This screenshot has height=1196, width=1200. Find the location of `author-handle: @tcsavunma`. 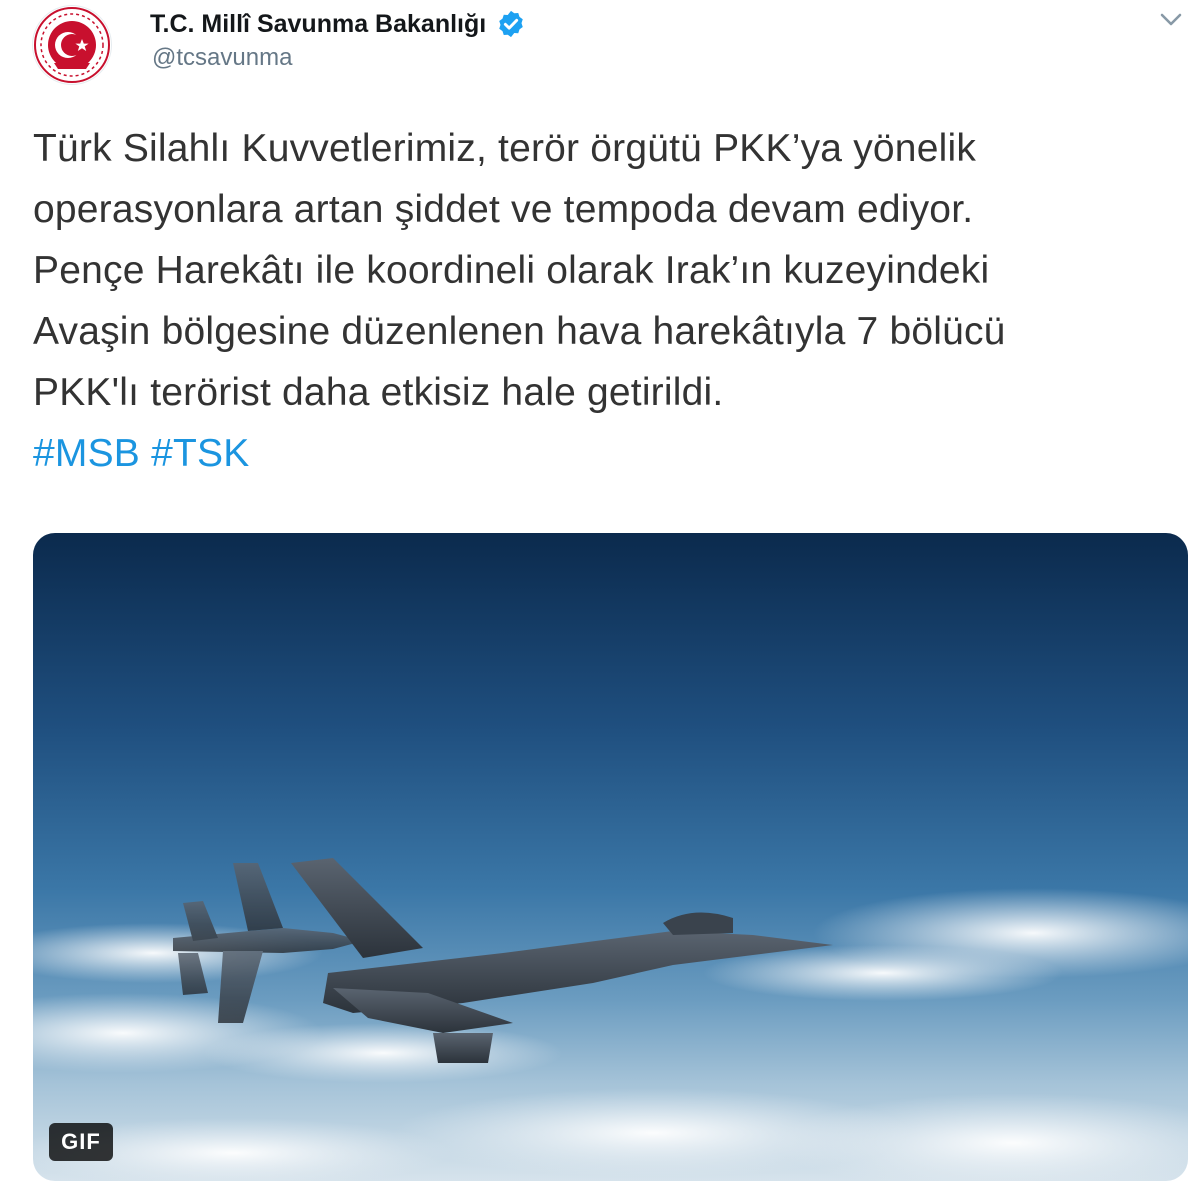

author-handle: @tcsavunma is located at coordinates (222, 58).